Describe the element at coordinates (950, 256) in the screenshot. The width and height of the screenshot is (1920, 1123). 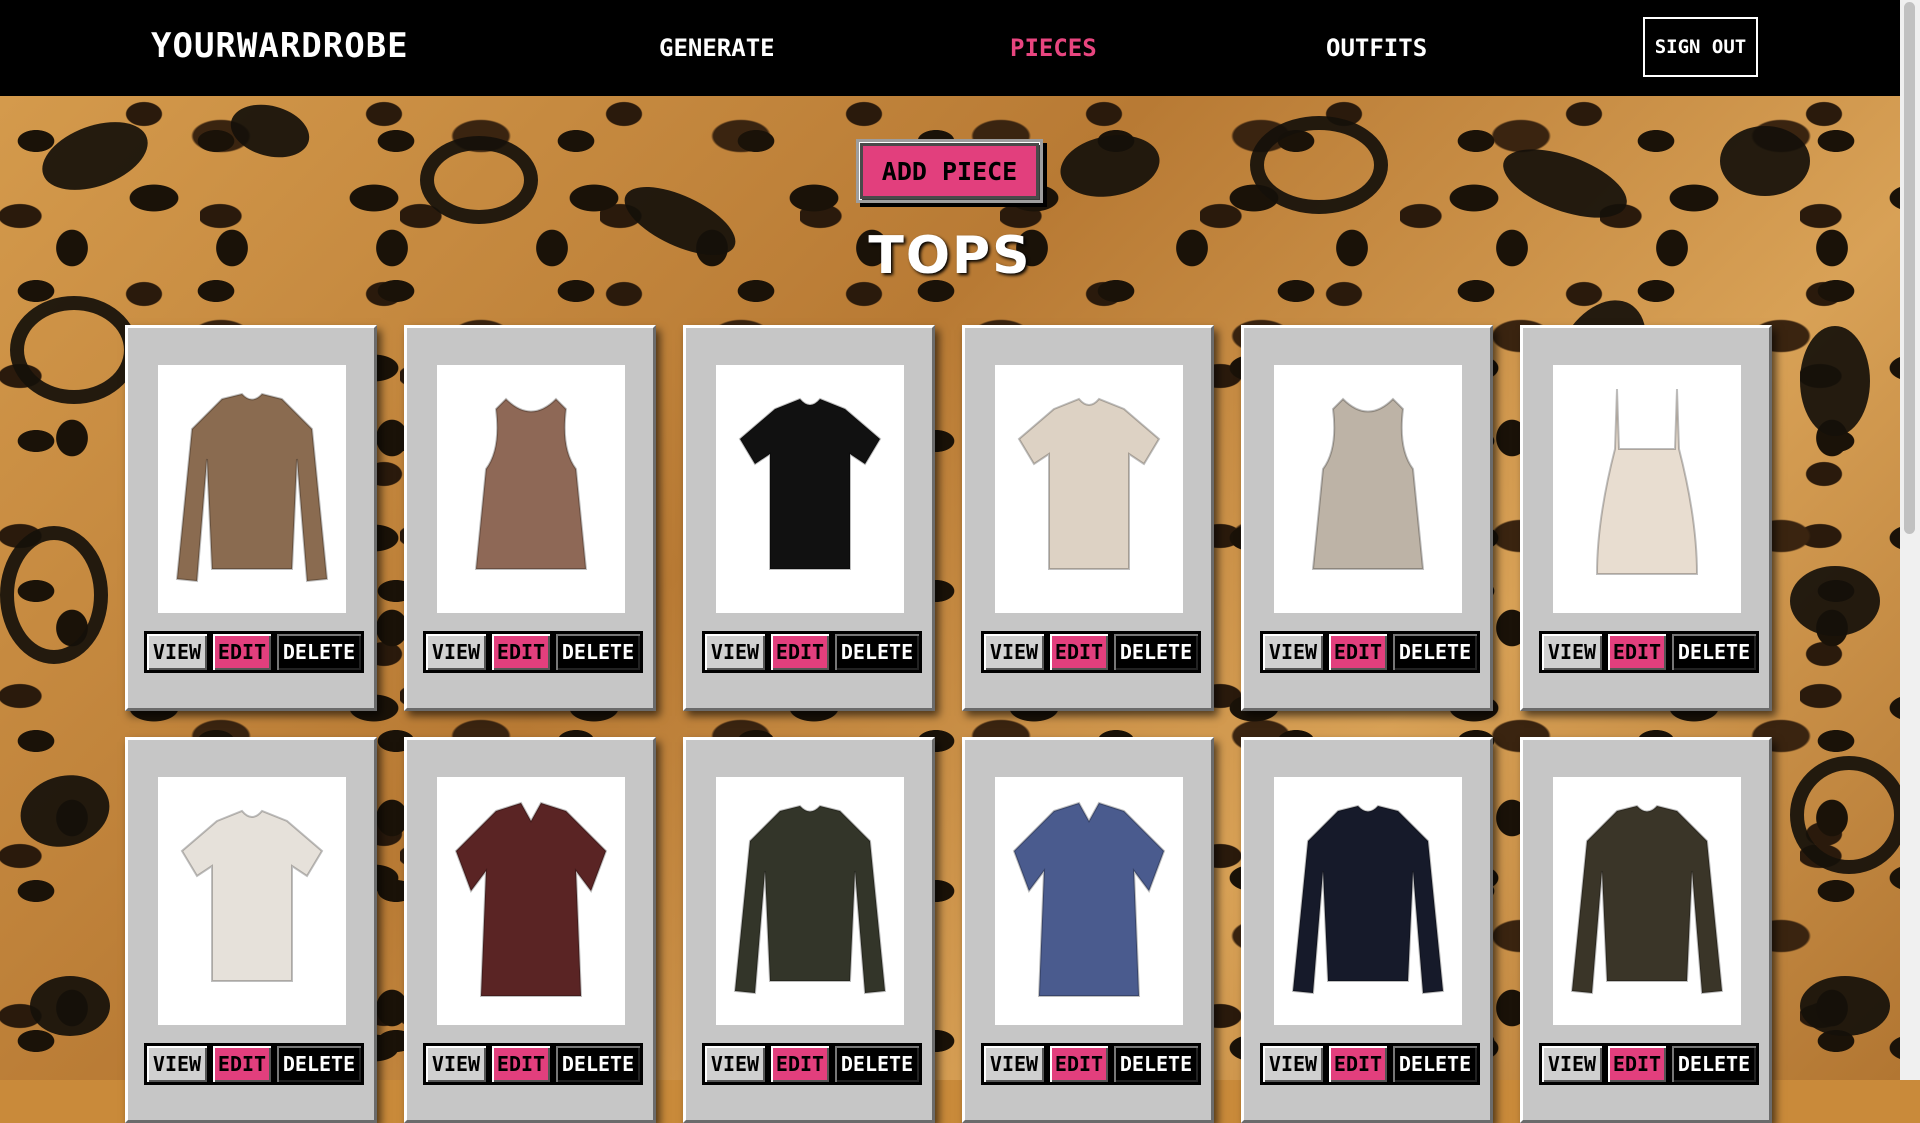
I see `section-title-tops: TOPS` at that location.